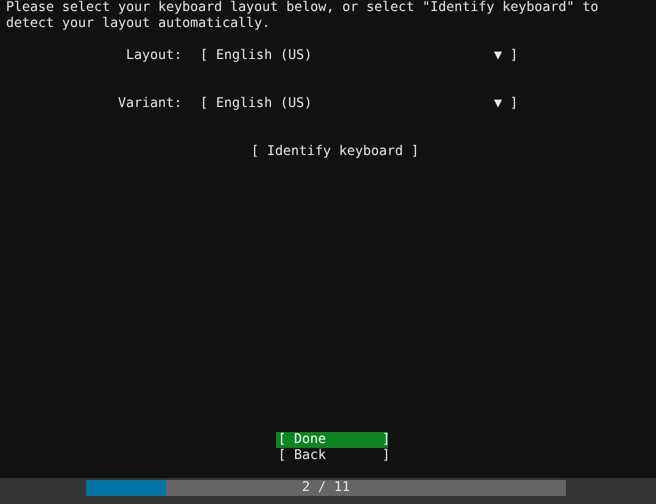 The image size is (656, 504). I want to click on field-label: Variant:, so click(149, 104).